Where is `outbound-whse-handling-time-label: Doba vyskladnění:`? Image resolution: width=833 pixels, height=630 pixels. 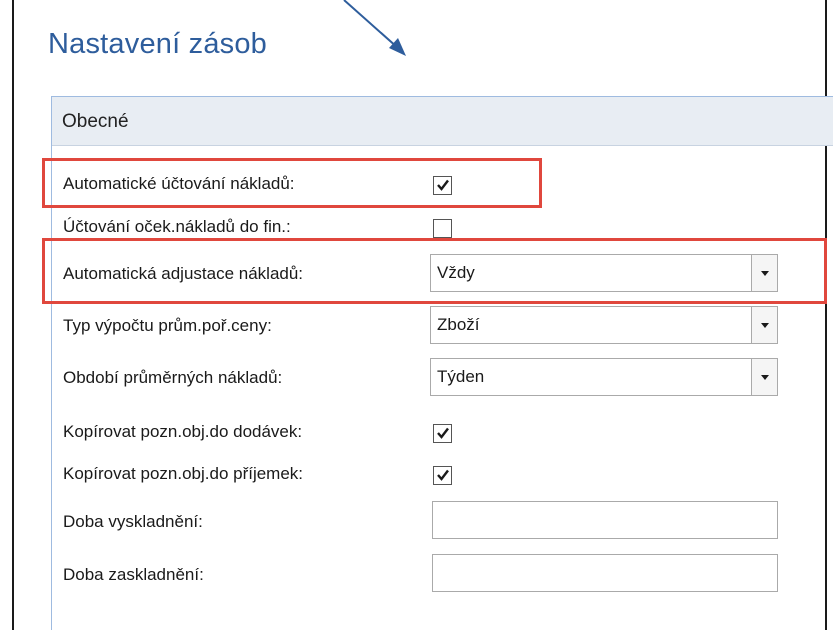
outbound-whse-handling-time-label: Doba vyskladnění: is located at coordinates (133, 521).